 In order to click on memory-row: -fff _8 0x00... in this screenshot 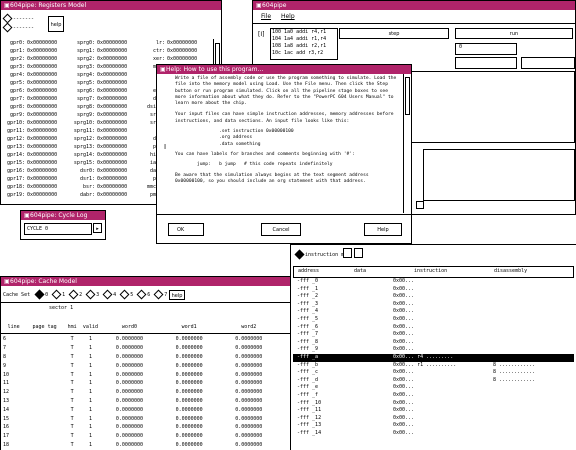, I will do `click(433, 343)`.